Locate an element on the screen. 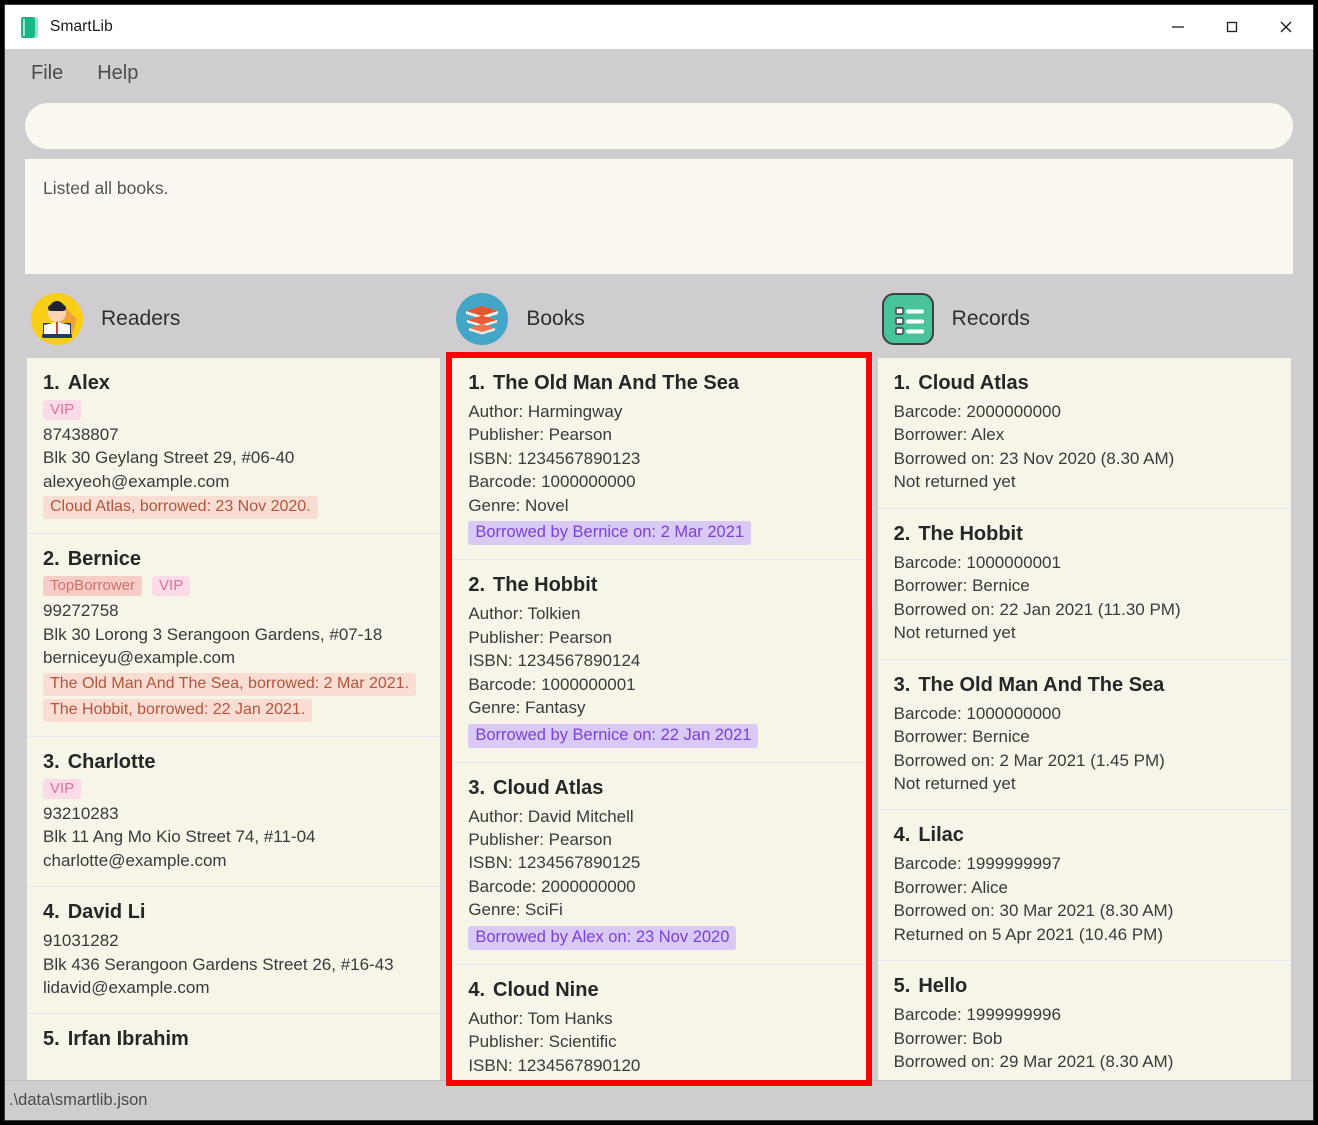 This screenshot has height=1125, width=1318. book-borrowed-by-tag: Borrowed by Bernice on: 2 Mar 2021 is located at coordinates (610, 533).